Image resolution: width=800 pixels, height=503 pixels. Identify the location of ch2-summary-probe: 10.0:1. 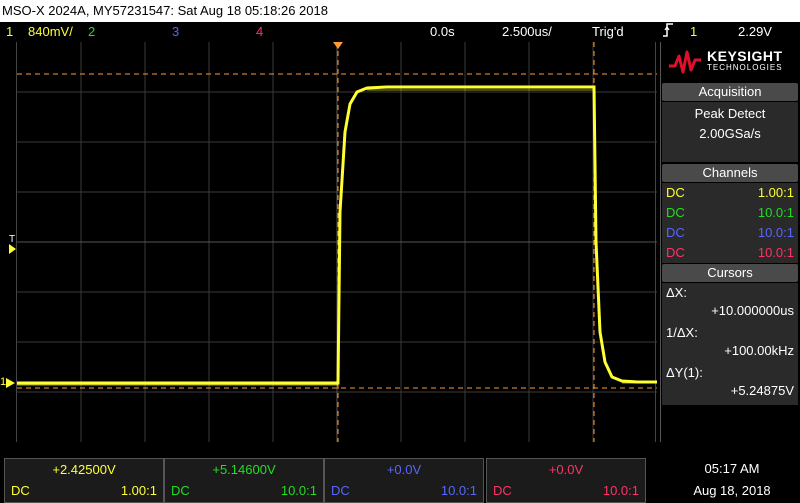
(298, 490).